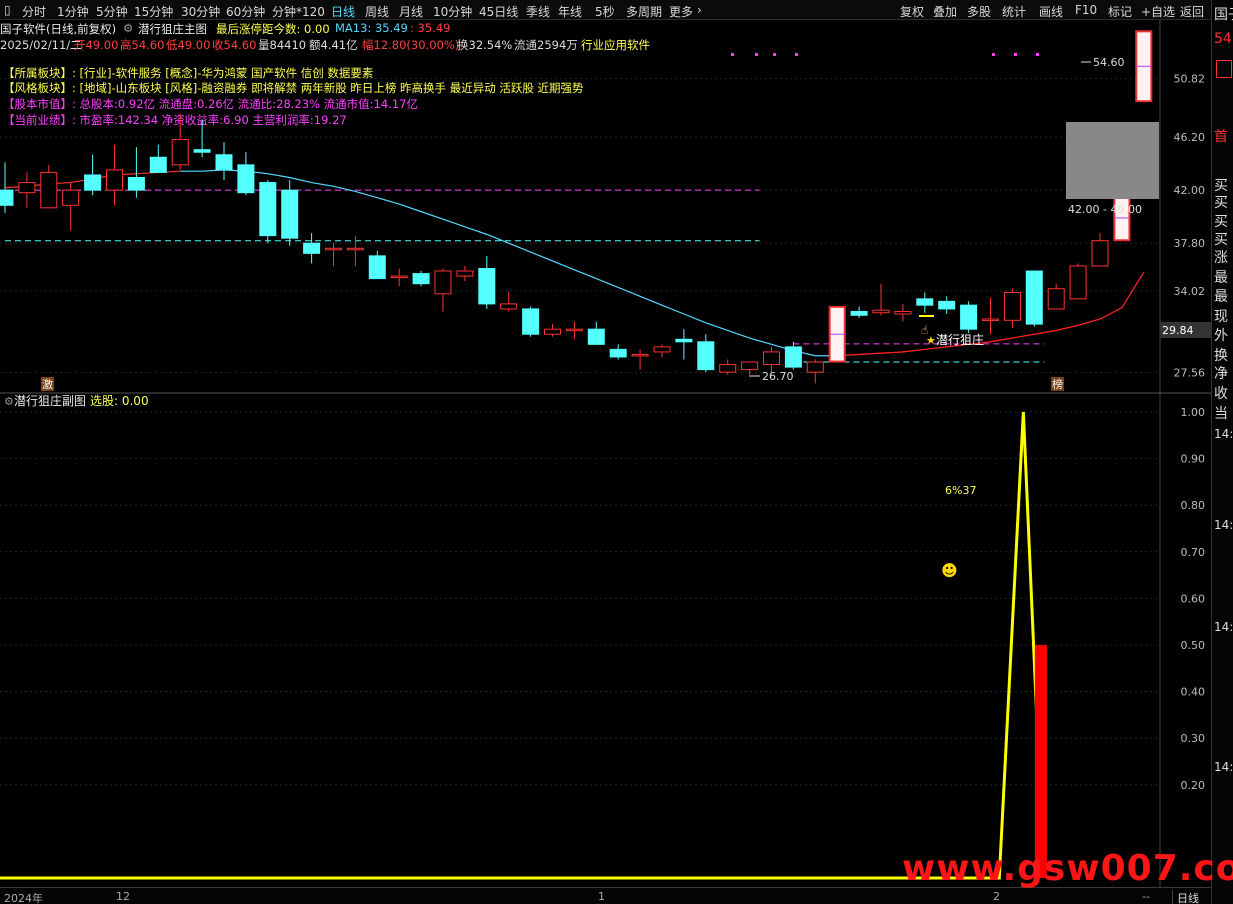 The height and width of the screenshot is (904, 1233). I want to click on sub-tick-label: 0.50, so click(1193, 645).